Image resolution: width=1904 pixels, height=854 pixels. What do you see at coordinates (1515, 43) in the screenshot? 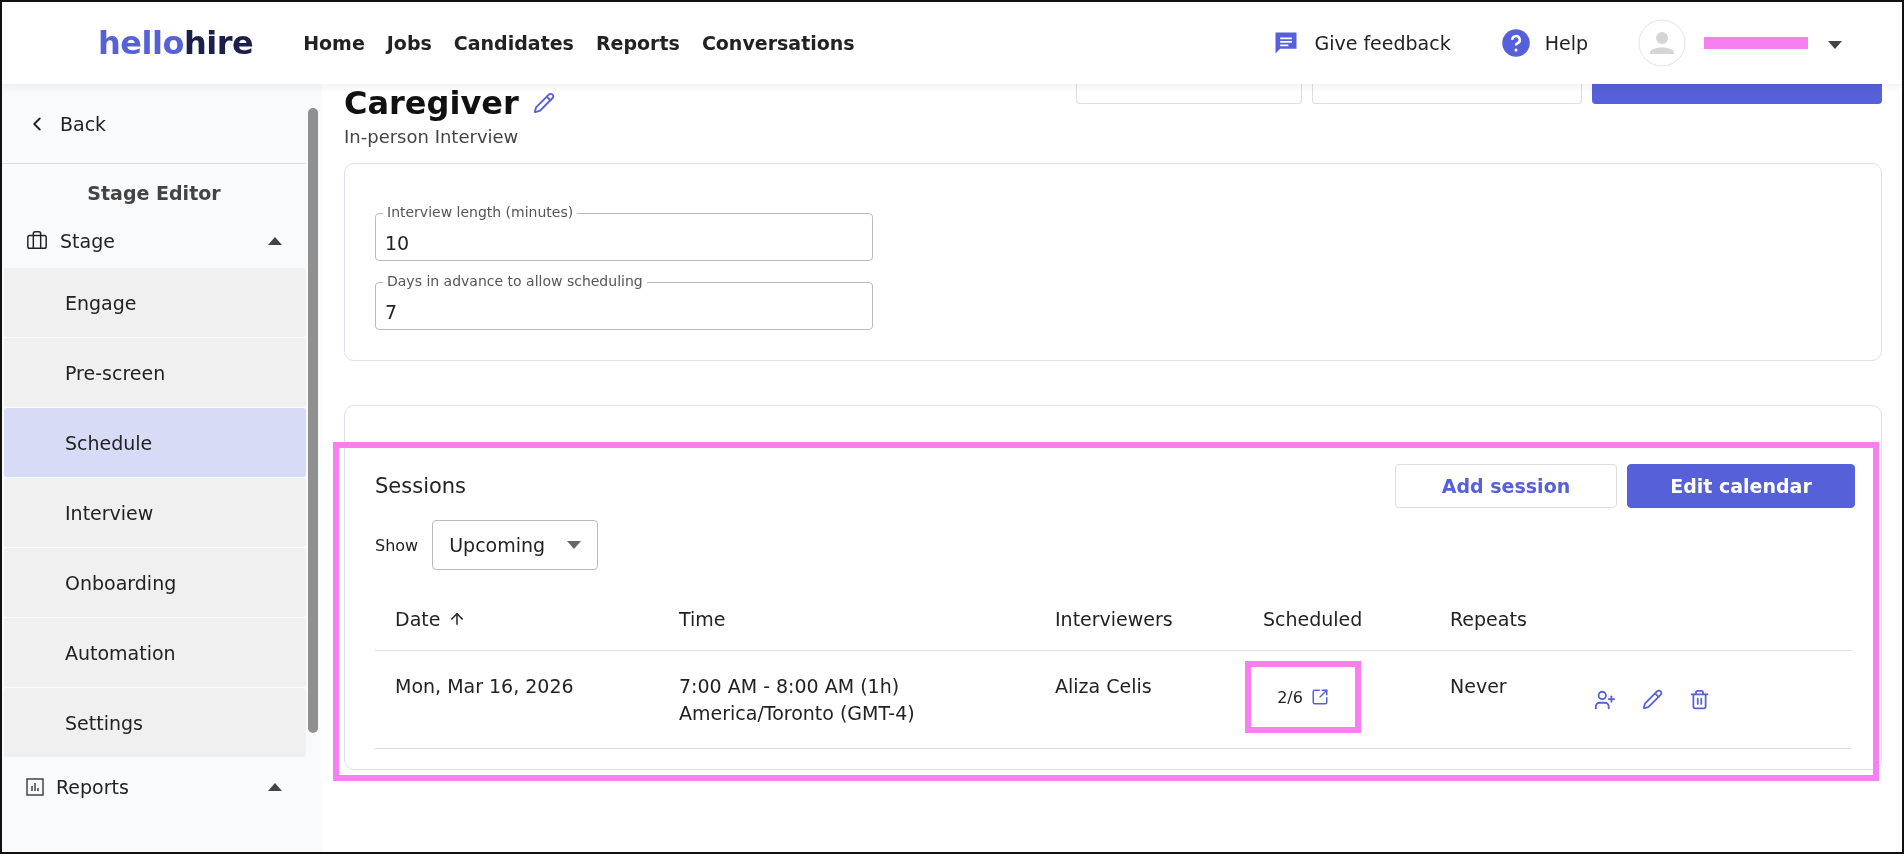
I see `help-icon` at bounding box center [1515, 43].